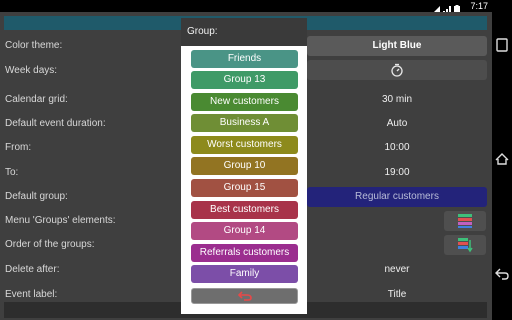 The height and width of the screenshot is (320, 512). Describe the element at coordinates (397, 172) in the screenshot. I see `to-value: 19:00` at that location.